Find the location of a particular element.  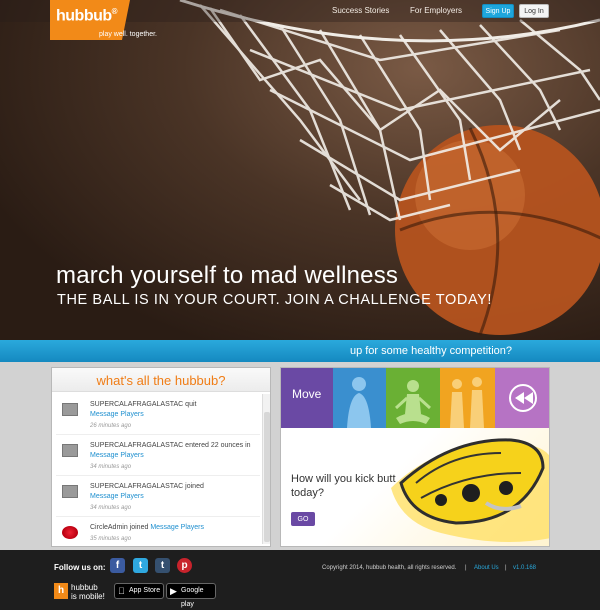

log-in-button: Log In is located at coordinates (534, 11).